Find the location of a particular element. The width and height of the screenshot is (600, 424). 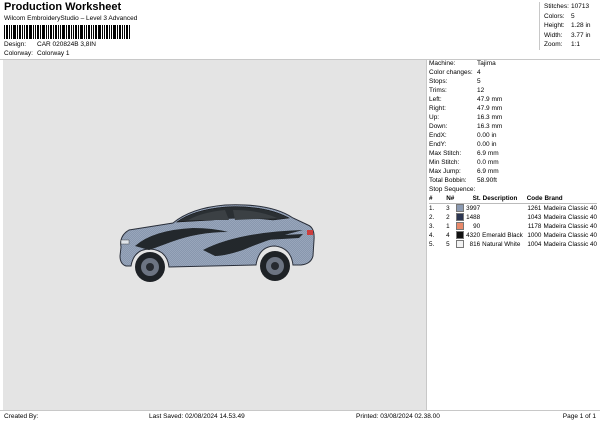

info-label: EndY: is located at coordinates (438, 144).